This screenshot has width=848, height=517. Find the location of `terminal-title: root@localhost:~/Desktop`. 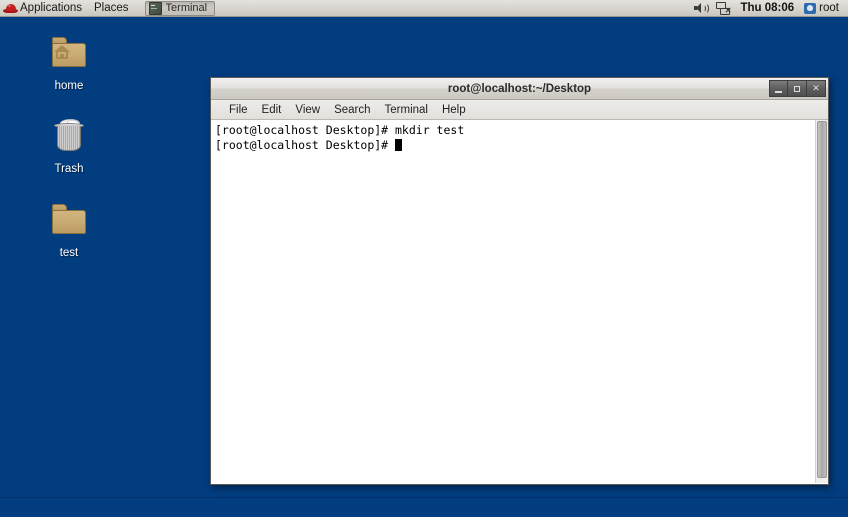

terminal-title: root@localhost:~/Desktop is located at coordinates (519, 88).